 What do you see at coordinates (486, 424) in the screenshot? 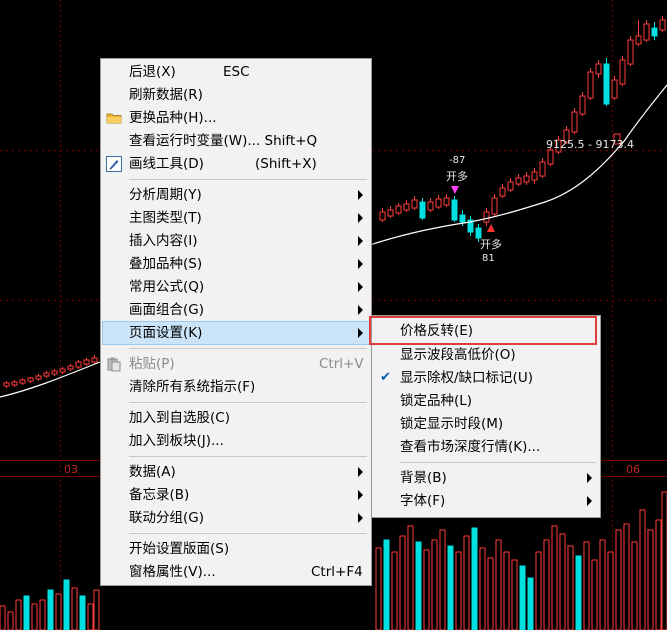
I see `submenu-item-lock-time-range: 锁定显示时段(M)` at bounding box center [486, 424].